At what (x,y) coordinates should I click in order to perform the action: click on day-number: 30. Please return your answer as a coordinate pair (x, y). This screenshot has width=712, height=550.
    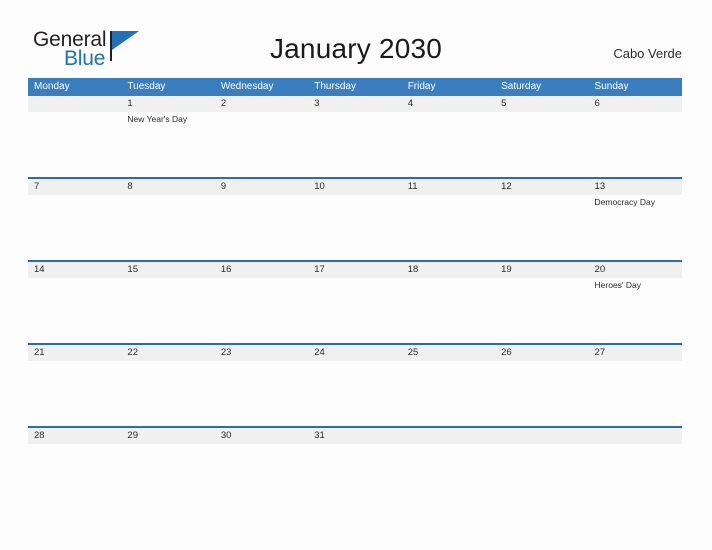
    Looking at the image, I should click on (261, 436).